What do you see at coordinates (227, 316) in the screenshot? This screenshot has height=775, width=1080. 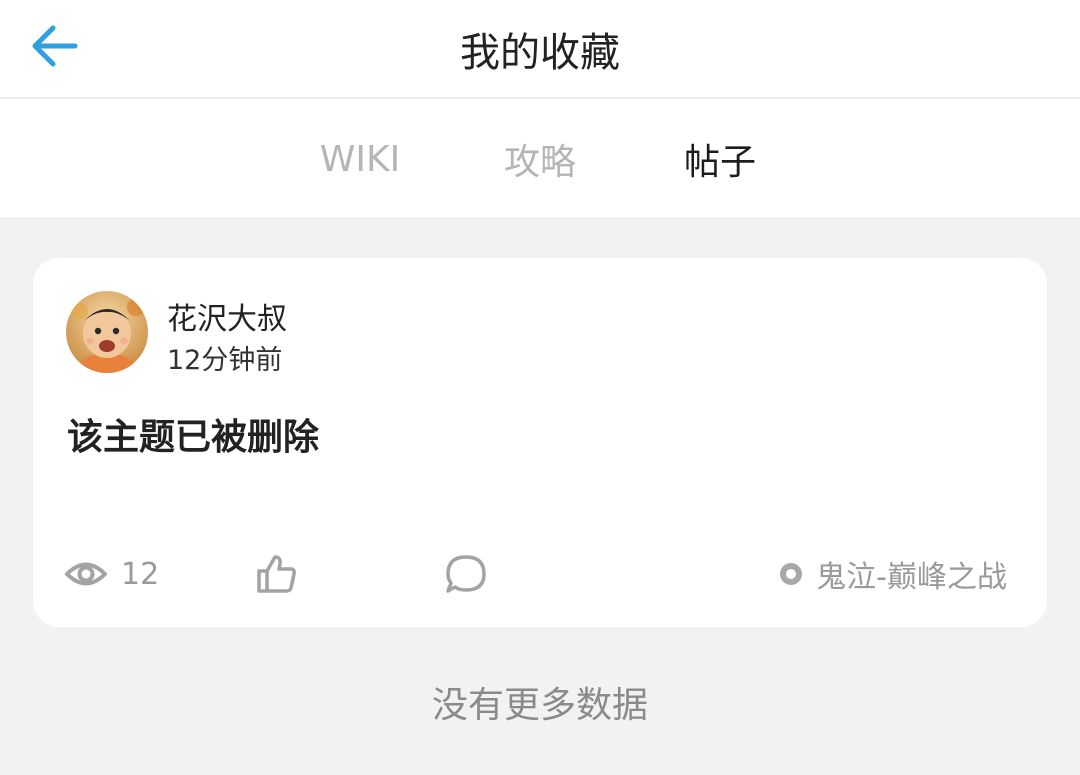 I see `author-name: 花沢大叔` at bounding box center [227, 316].